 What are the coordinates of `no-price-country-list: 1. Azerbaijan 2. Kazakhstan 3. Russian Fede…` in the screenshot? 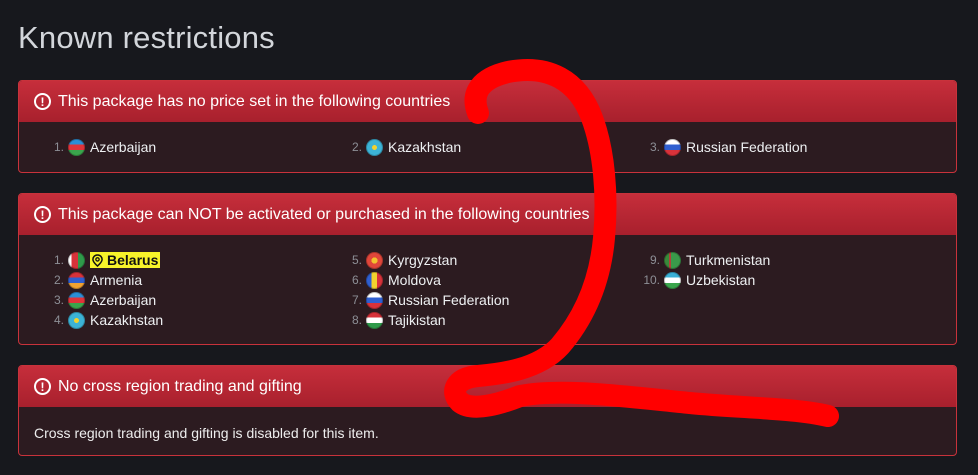 It's located at (487, 139).